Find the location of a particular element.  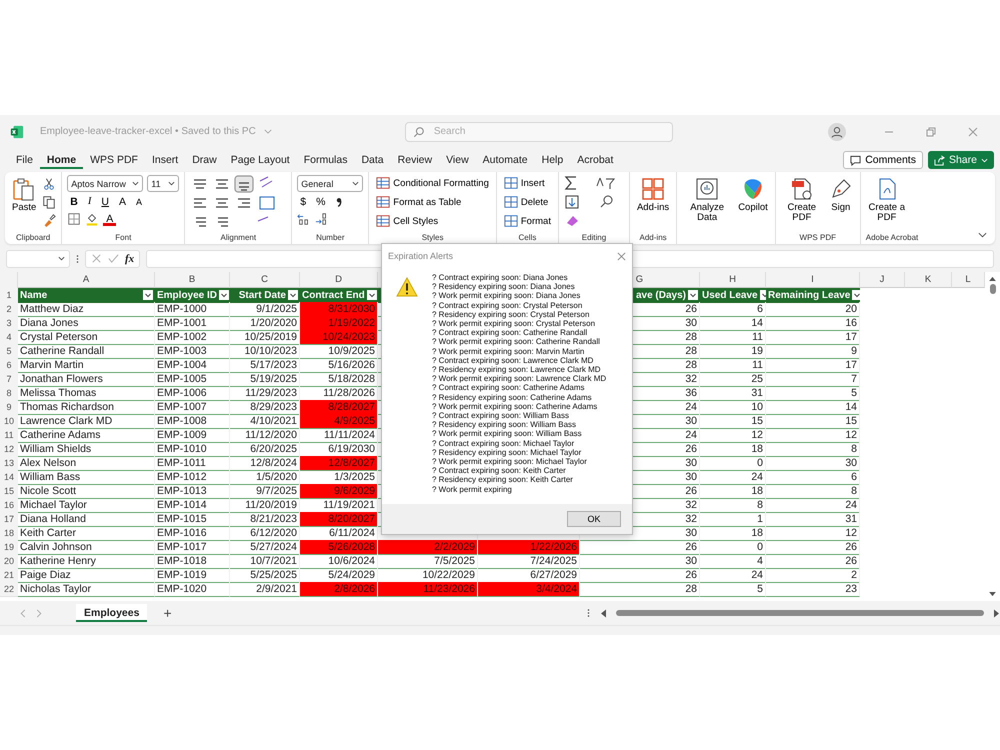

table-cell: 6/27/2029 is located at coordinates (553, 575).